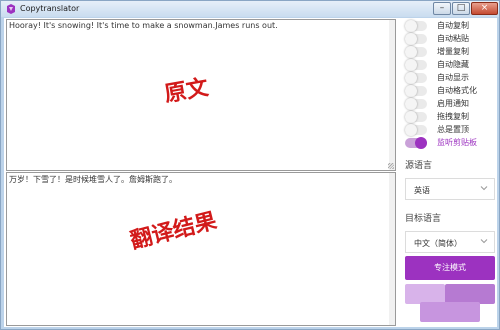 This screenshot has height=330, width=500. What do you see at coordinates (453, 129) in the screenshot?
I see `option-label: 总是置顶` at bounding box center [453, 129].